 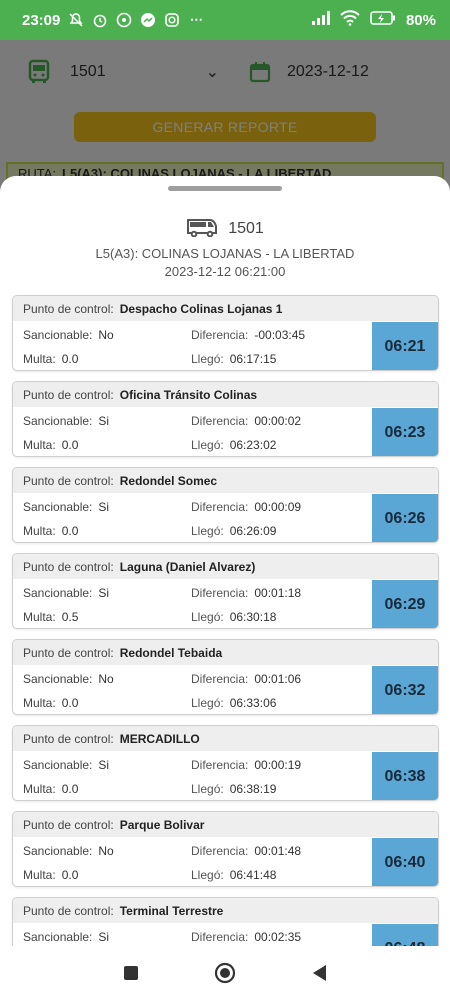 What do you see at coordinates (278, 679) in the screenshot?
I see `difference-value: 00:01:06` at bounding box center [278, 679].